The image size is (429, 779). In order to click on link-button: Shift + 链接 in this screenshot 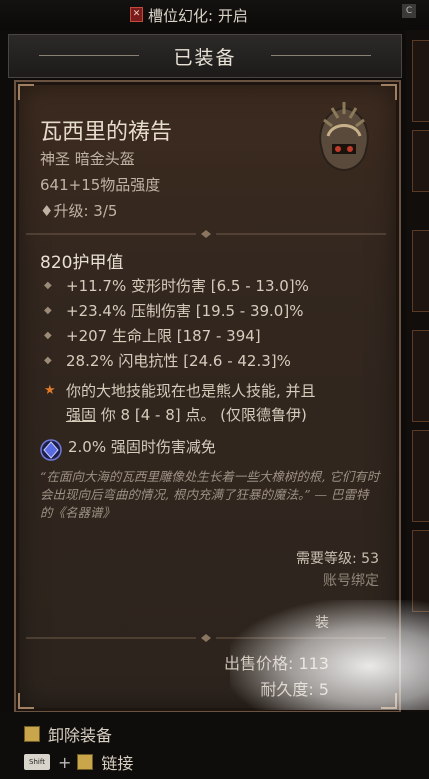, I will do `click(78, 762)`.